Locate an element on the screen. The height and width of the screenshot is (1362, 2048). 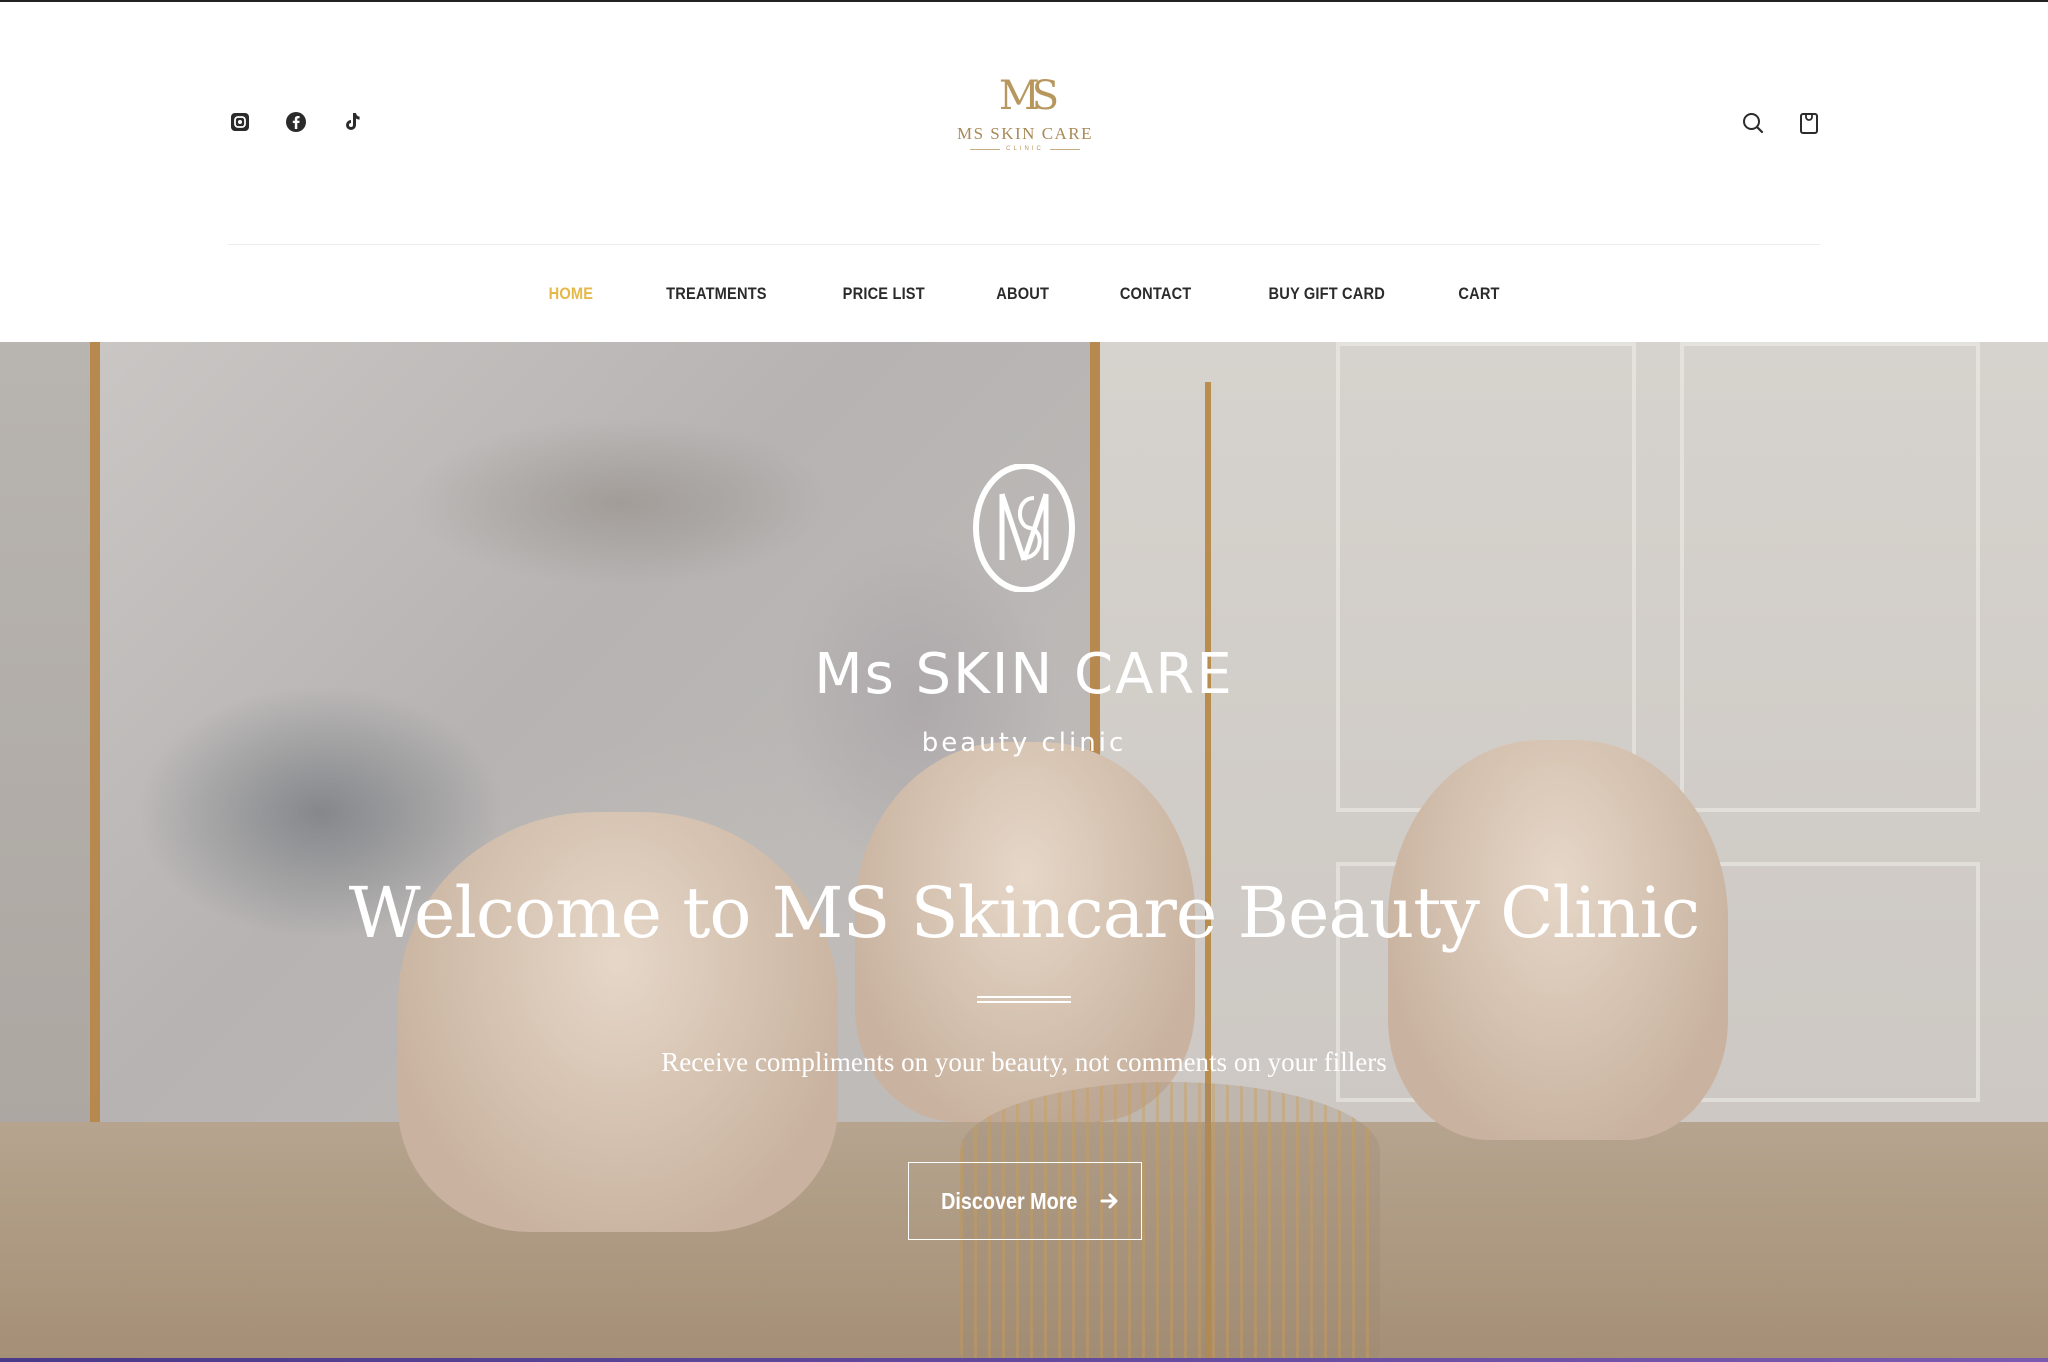
search-icon is located at coordinates (1753, 123).